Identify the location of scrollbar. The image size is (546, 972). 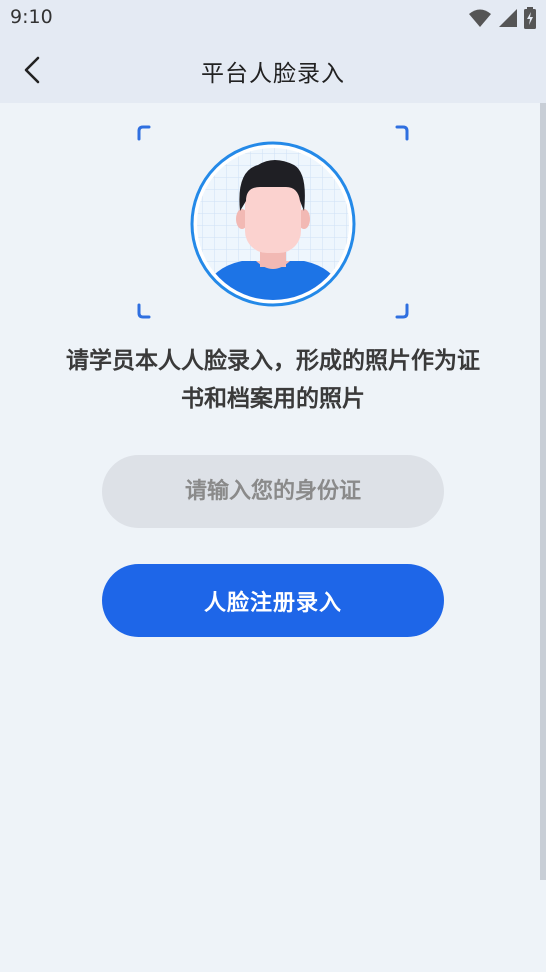
(543, 491).